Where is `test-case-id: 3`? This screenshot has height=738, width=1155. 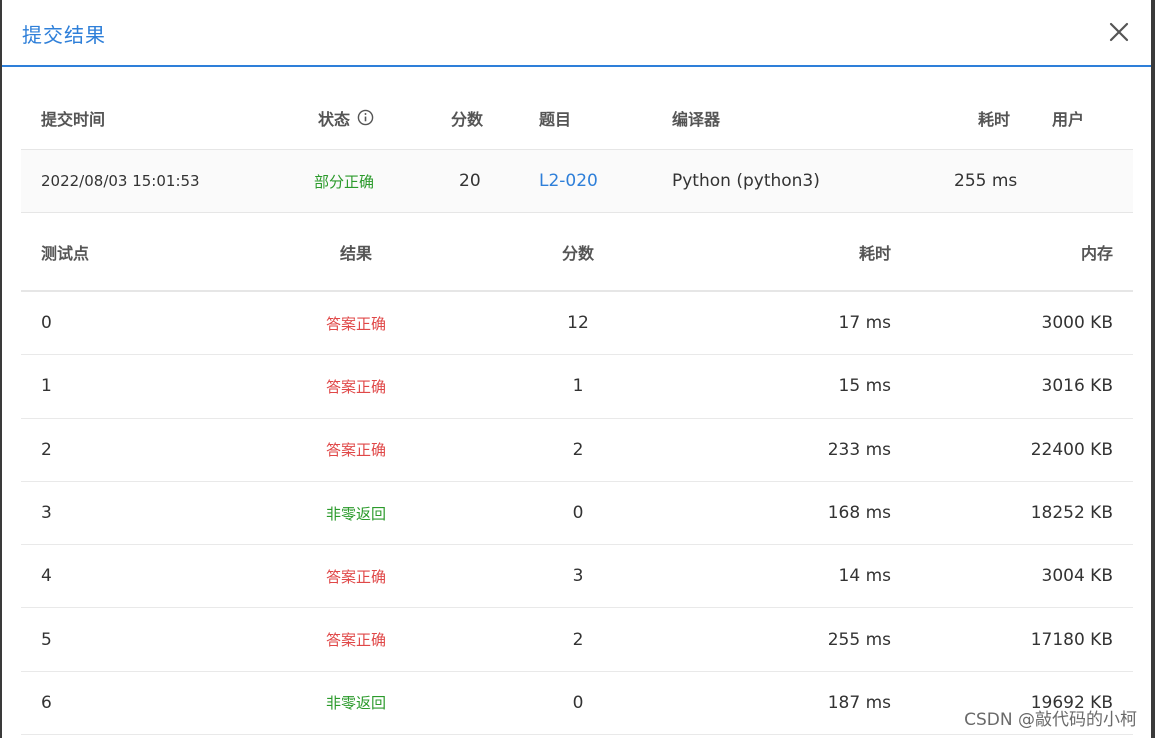
test-case-id: 3 is located at coordinates (46, 513).